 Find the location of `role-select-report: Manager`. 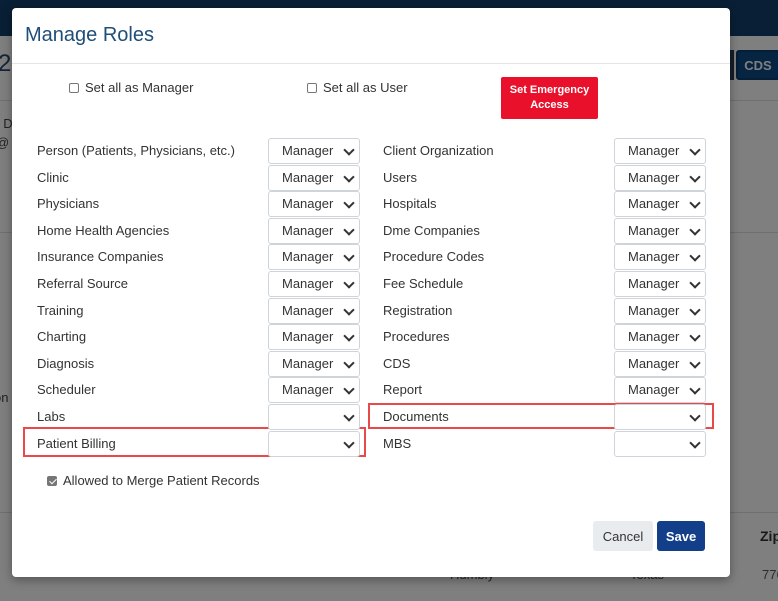

role-select-report: Manager is located at coordinates (660, 390).